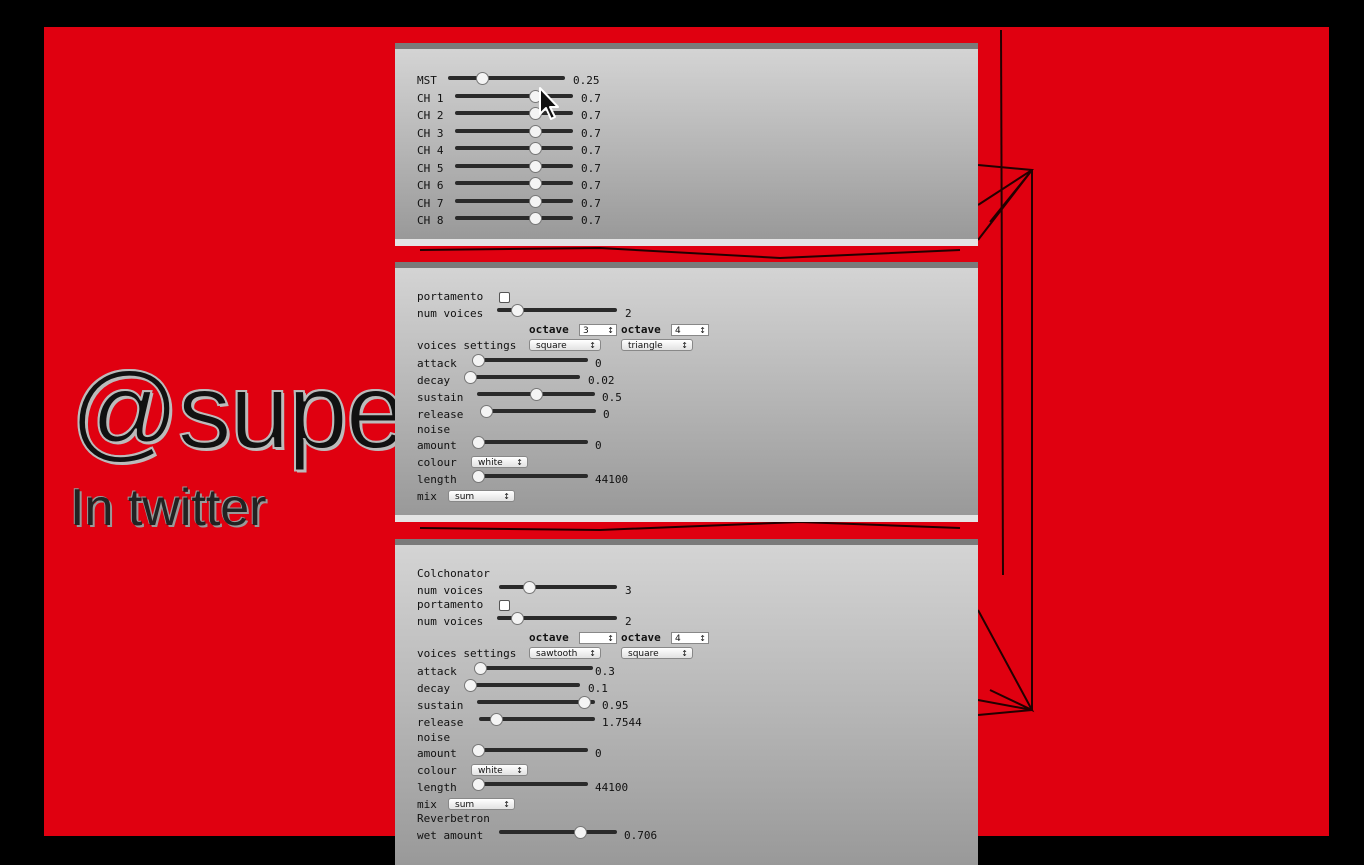 Image resolution: width=1364 pixels, height=865 pixels. Describe the element at coordinates (615, 705) in the screenshot. I see `sustain-value: 0.95` at that location.